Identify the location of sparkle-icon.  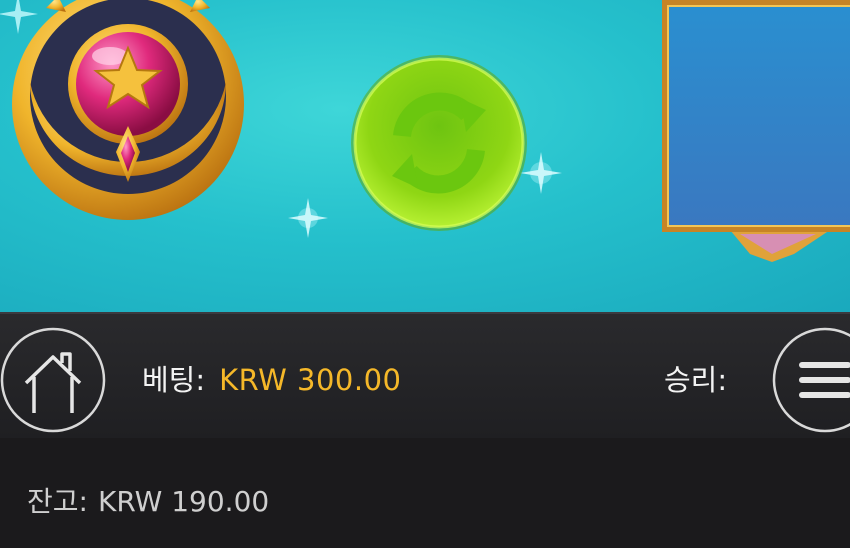
(308, 218).